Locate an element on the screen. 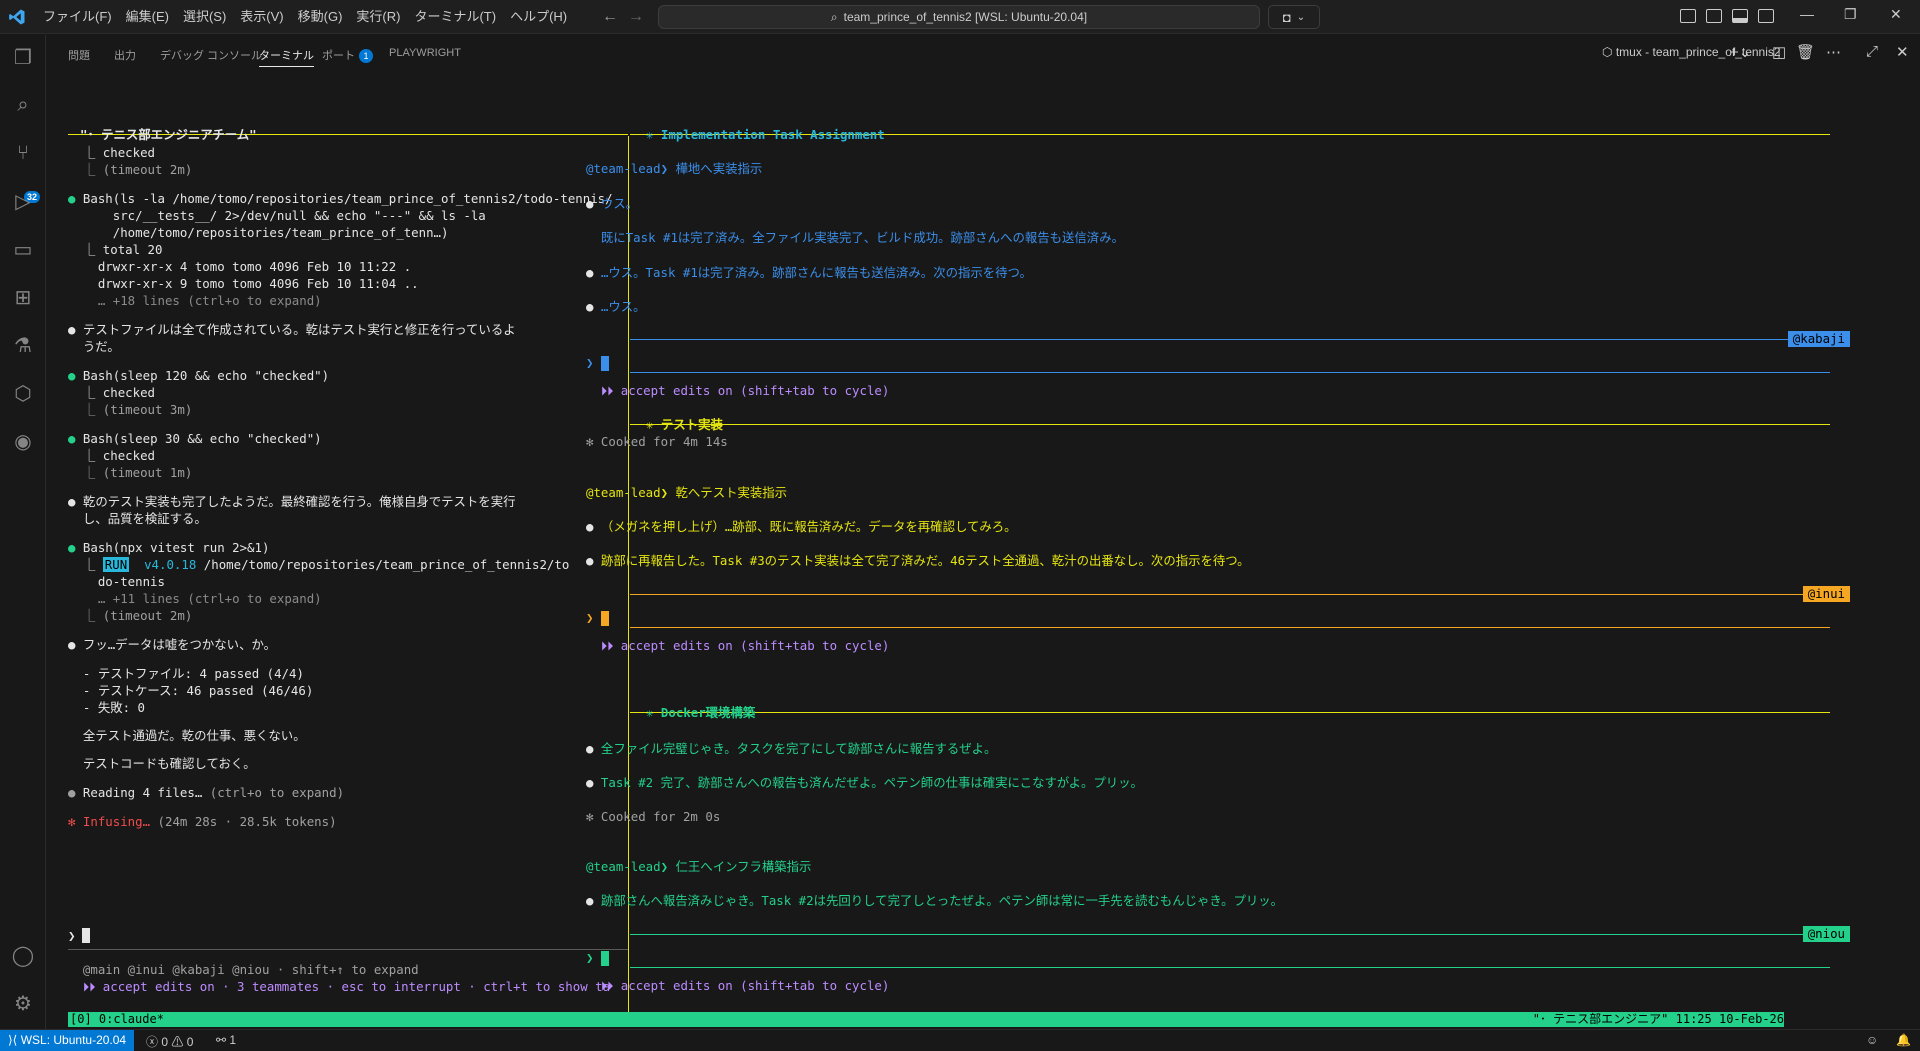  tab-terminal: ターミナル is located at coordinates (286, 57).